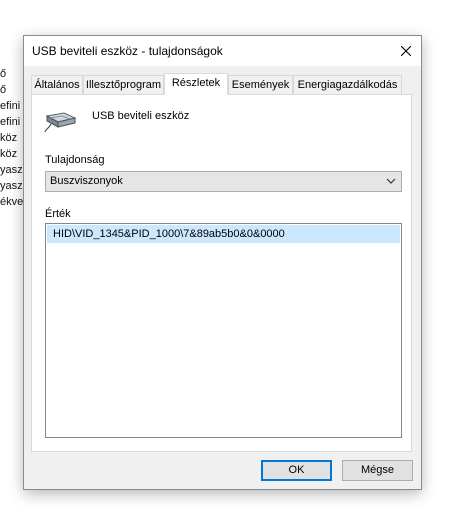  Describe the element at coordinates (377, 470) in the screenshot. I see `cancel-button: Mégse` at that location.